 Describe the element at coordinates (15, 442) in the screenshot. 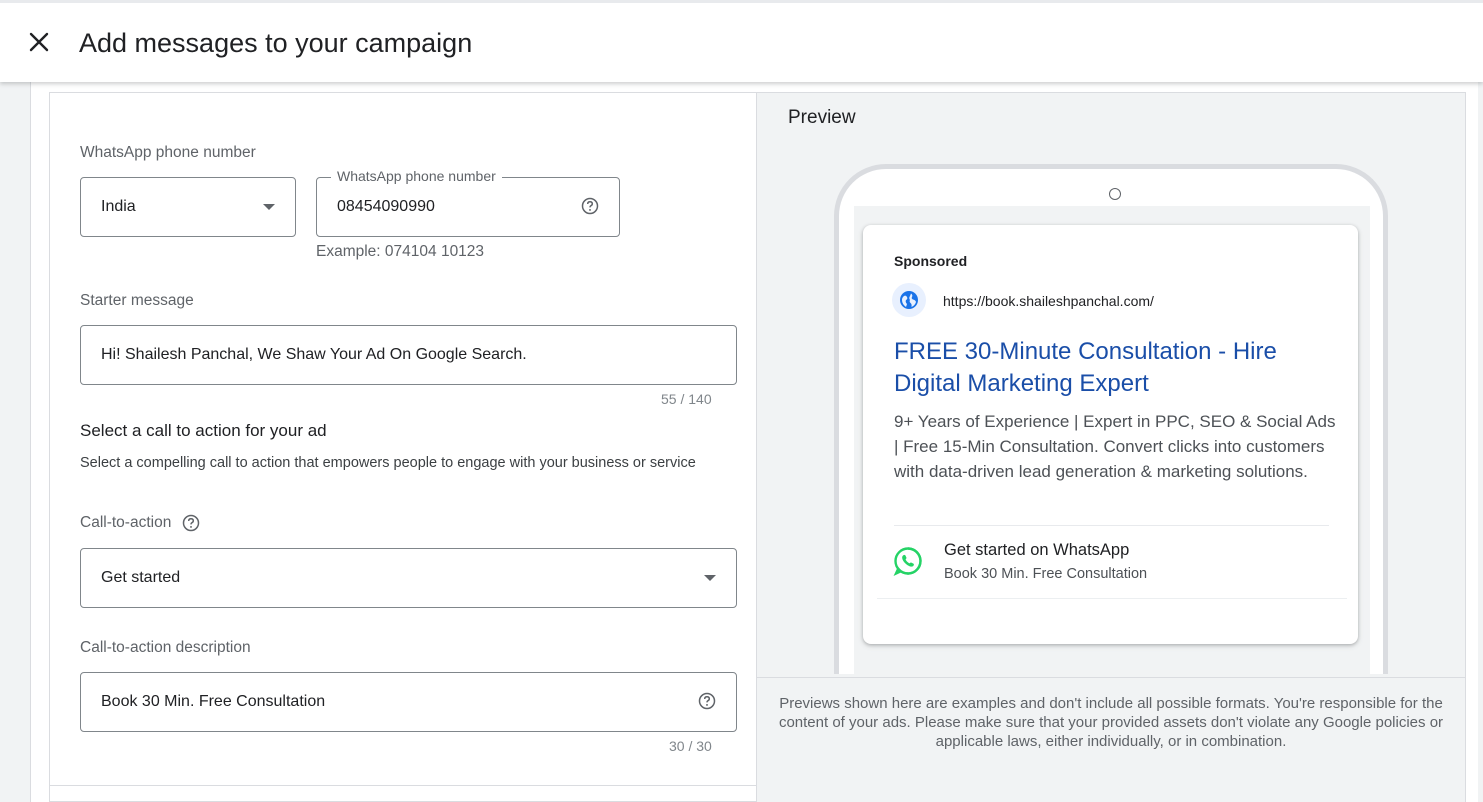

I see `left-gutter` at that location.